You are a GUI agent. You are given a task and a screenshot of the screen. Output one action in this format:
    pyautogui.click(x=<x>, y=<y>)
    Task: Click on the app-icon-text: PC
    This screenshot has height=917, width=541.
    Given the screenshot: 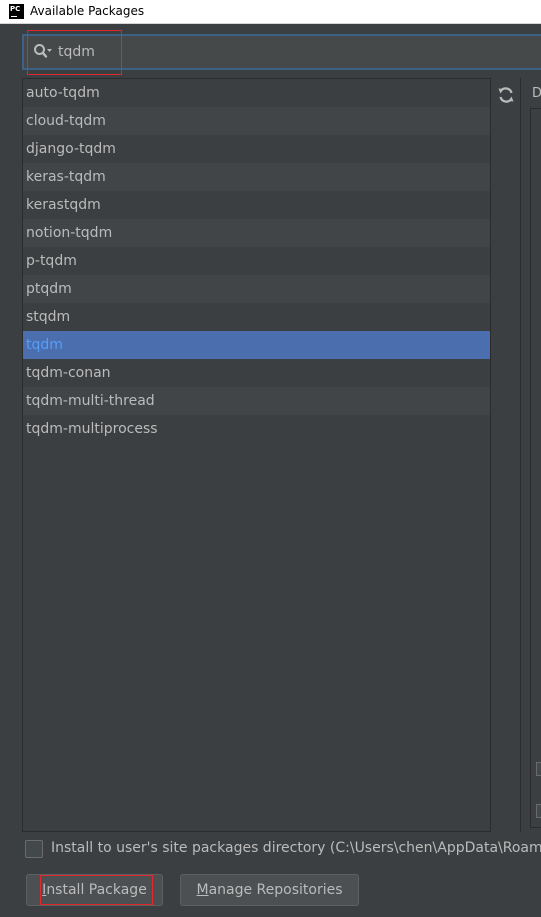 What is the action you would take?
    pyautogui.click(x=15, y=9)
    